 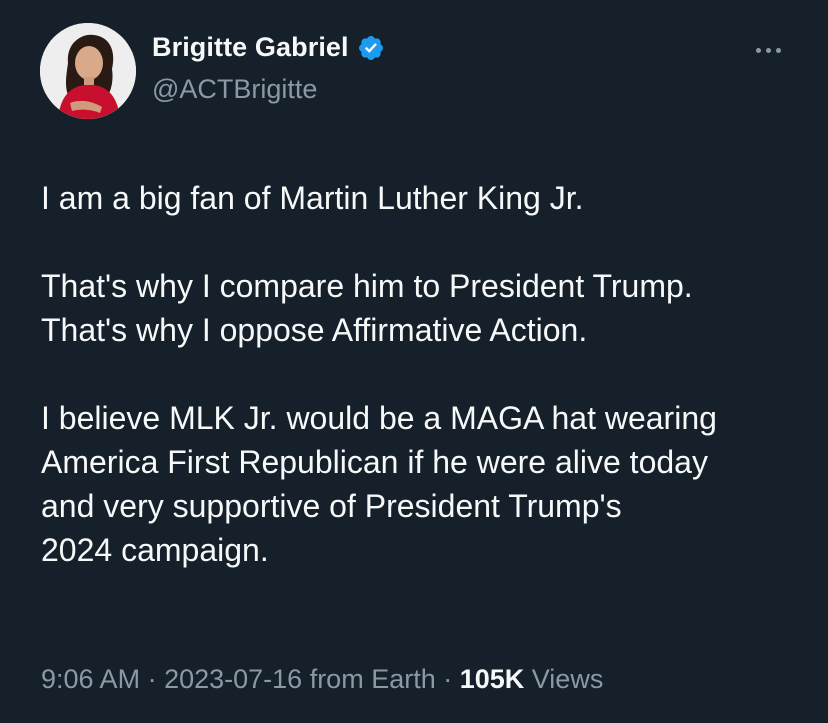 I want to click on more-options-icon, so click(x=768, y=50).